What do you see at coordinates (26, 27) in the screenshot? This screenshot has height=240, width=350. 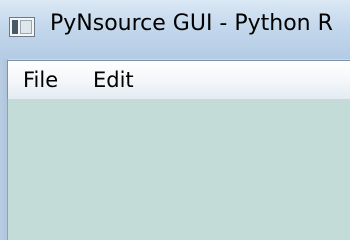 I see `app-icon-pane-shape` at bounding box center [26, 27].